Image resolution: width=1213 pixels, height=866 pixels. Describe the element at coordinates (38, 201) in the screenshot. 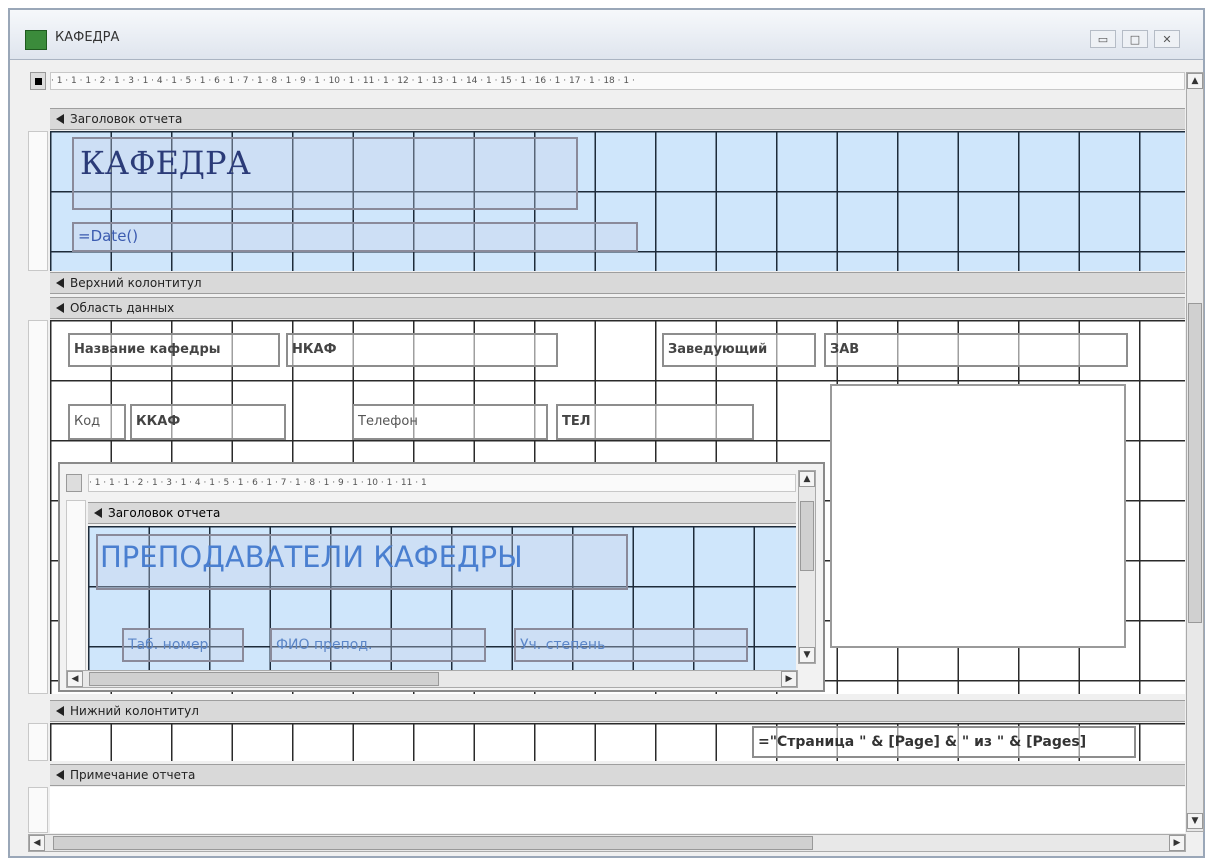

I see `vertical-ruler-header` at that location.